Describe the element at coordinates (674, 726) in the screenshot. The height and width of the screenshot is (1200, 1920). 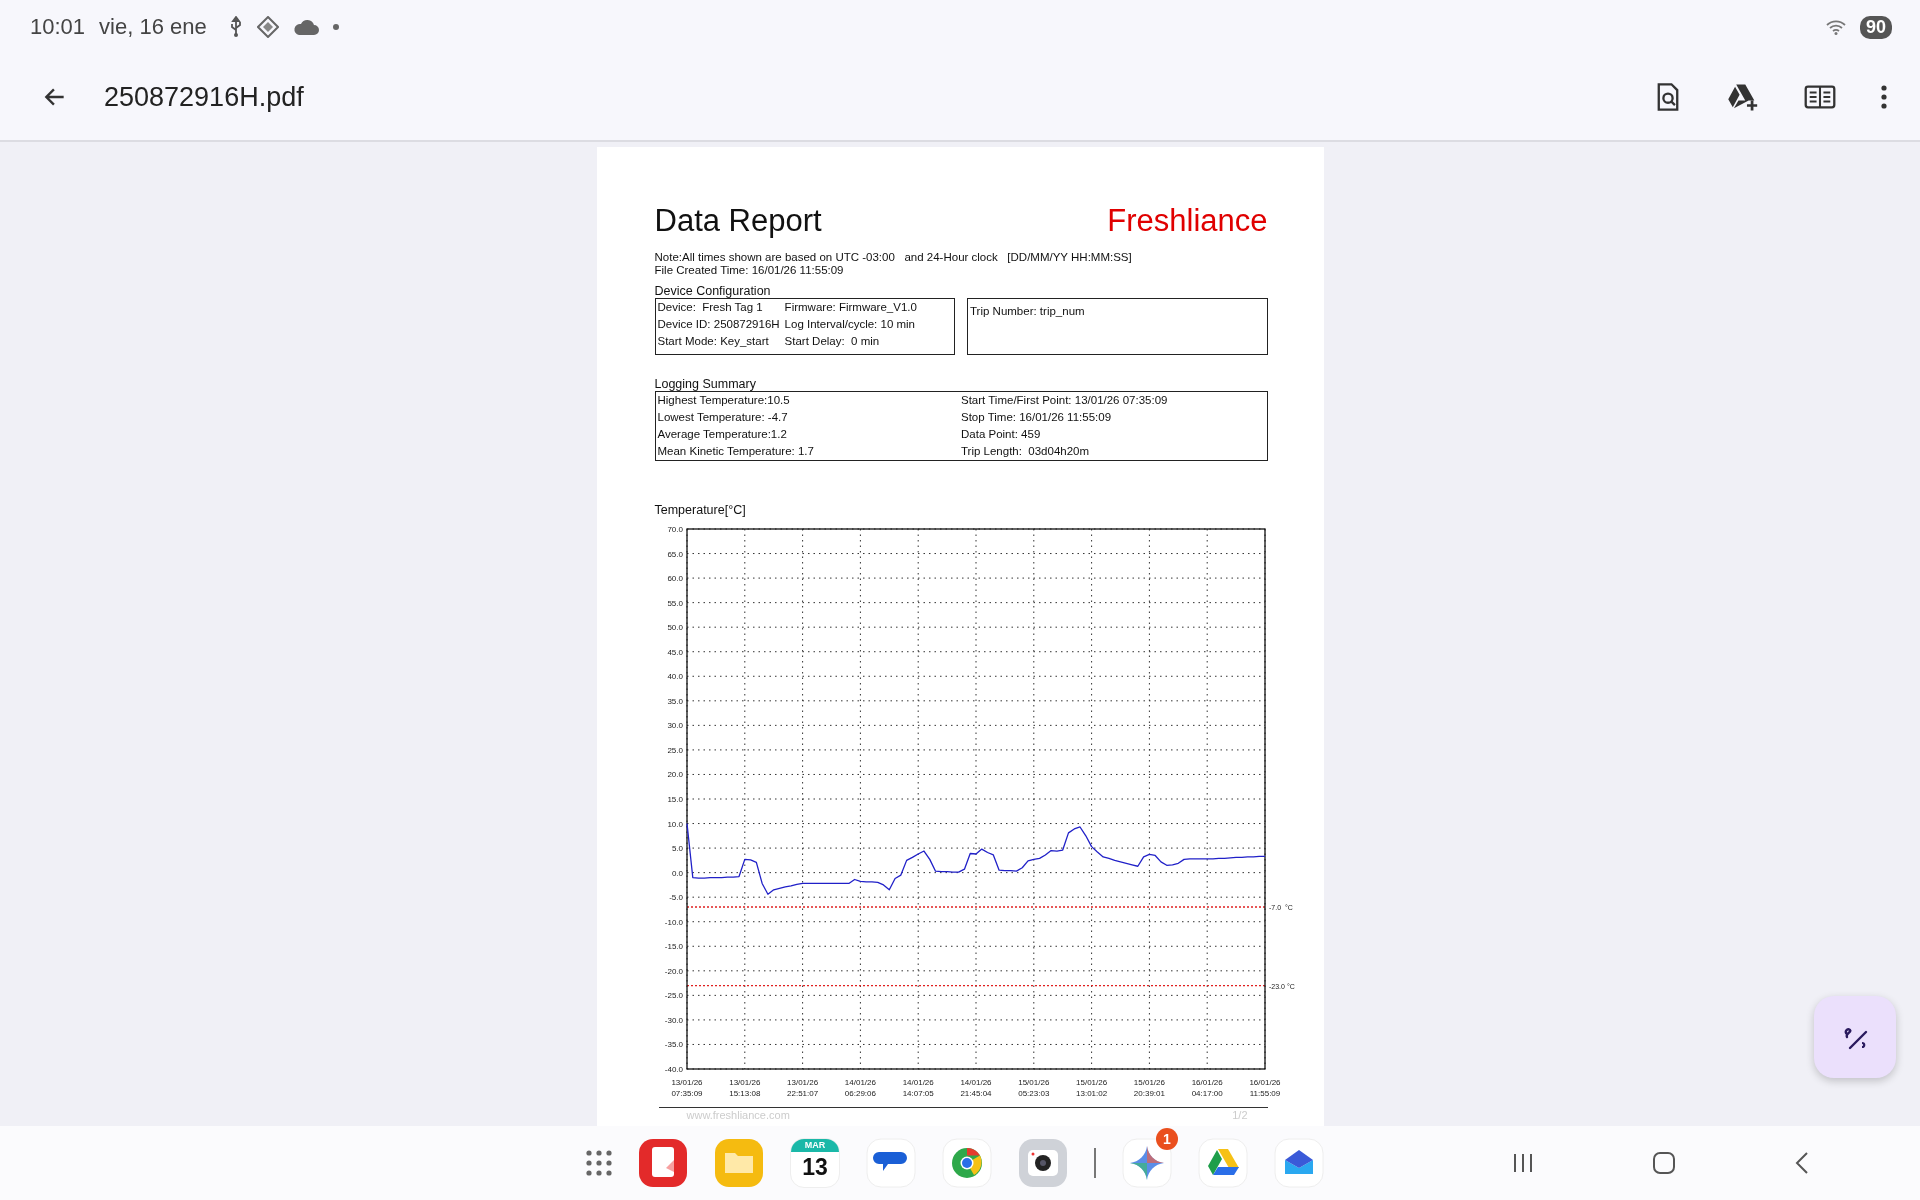
I see `y-tick-label: 30.0` at that location.